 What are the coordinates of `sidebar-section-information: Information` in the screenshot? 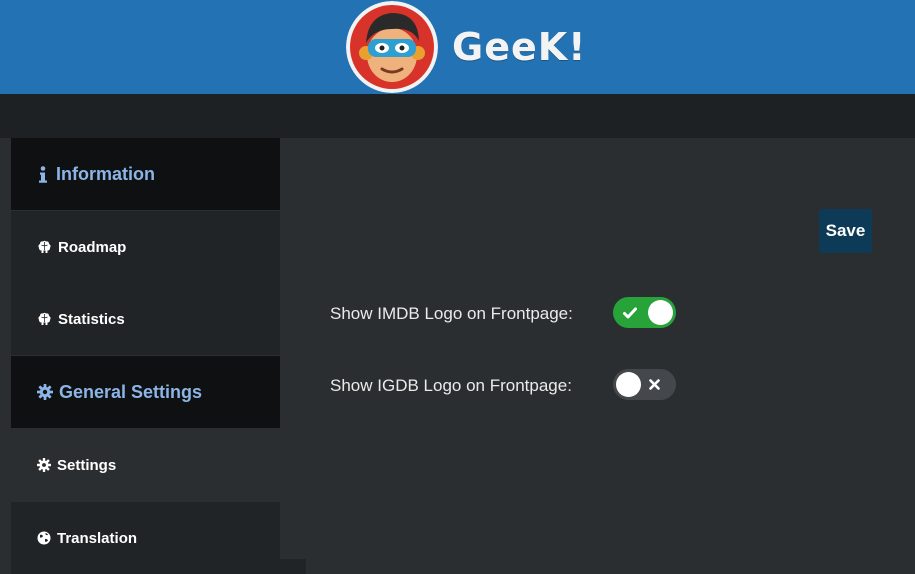 It's located at (159, 174).